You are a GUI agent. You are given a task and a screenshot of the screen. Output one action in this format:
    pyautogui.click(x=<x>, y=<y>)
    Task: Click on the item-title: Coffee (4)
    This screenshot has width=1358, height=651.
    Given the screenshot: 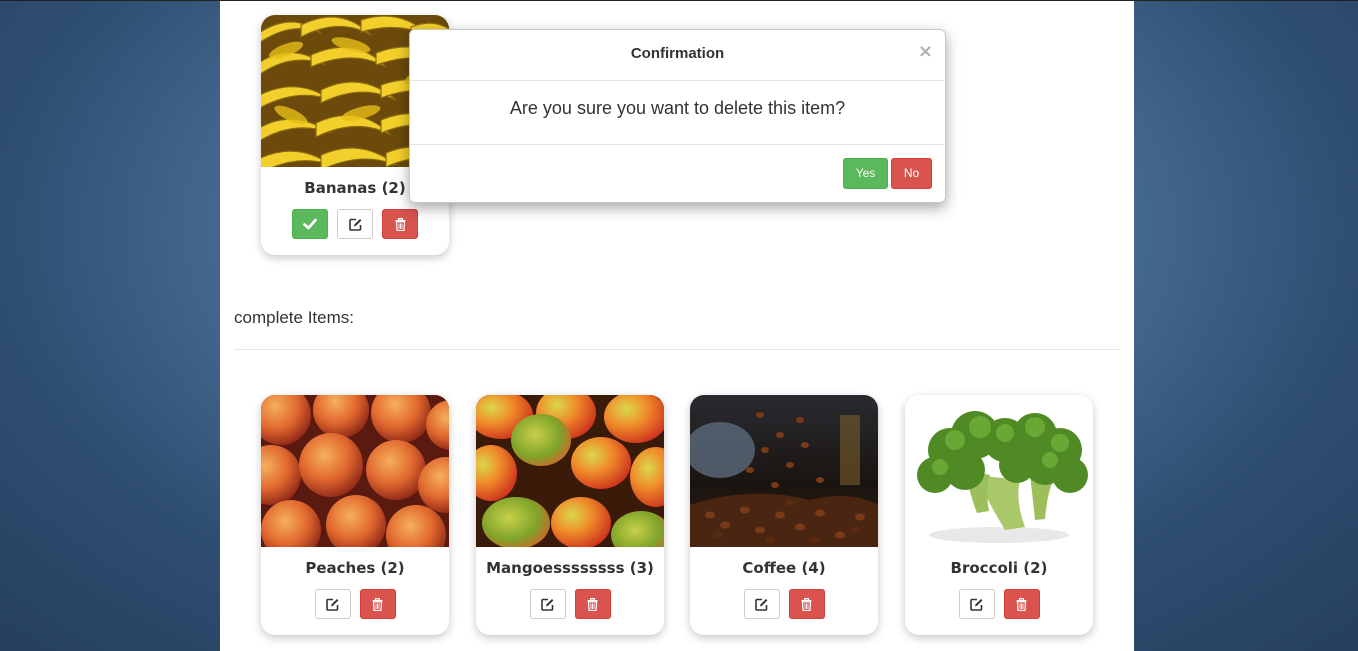 What is the action you would take?
    pyautogui.click(x=784, y=568)
    